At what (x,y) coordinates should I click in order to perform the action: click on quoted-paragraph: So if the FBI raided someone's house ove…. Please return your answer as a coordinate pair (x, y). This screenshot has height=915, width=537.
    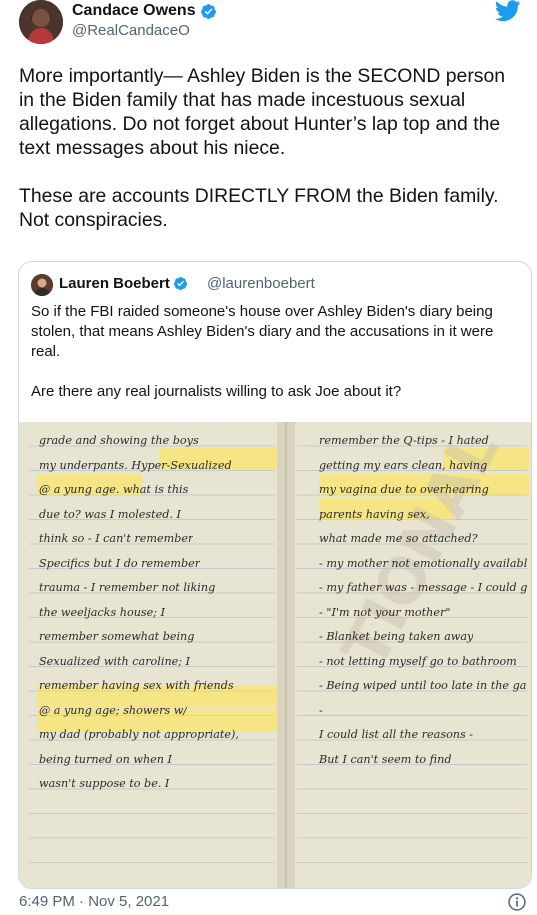
    Looking at the image, I should click on (262, 331).